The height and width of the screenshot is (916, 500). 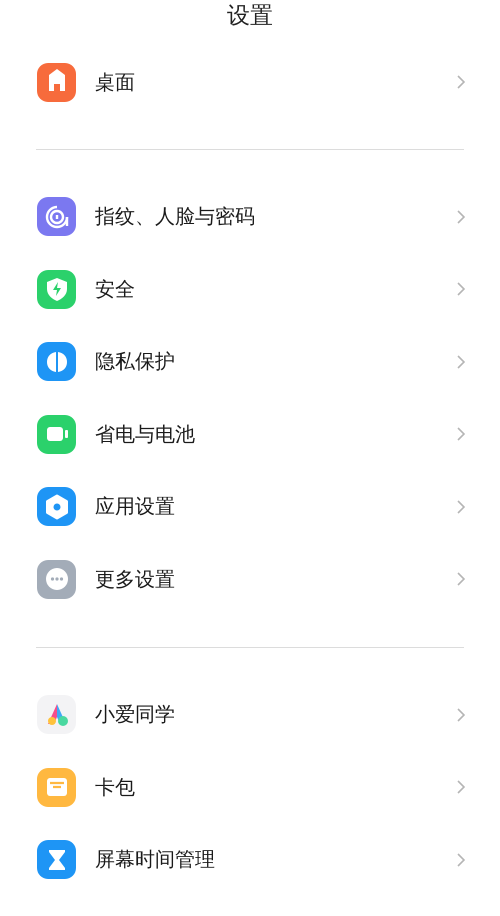 I want to click on settings-row: 屏幕时间管理, so click(x=250, y=860).